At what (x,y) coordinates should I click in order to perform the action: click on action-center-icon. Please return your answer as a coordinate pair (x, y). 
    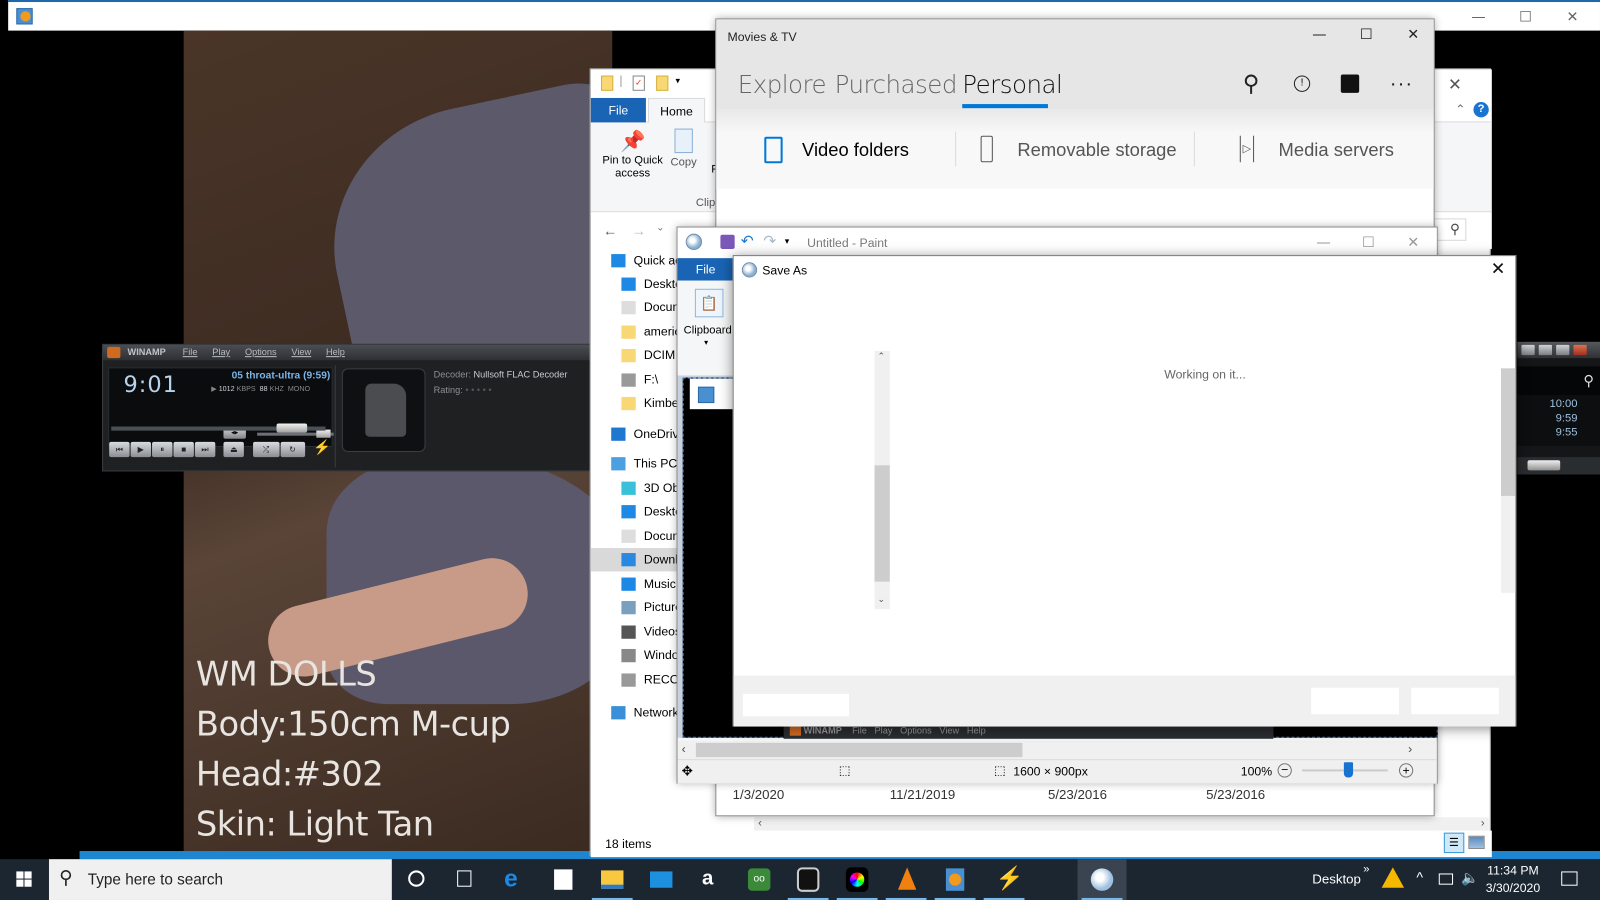
    Looking at the image, I should click on (1569, 878).